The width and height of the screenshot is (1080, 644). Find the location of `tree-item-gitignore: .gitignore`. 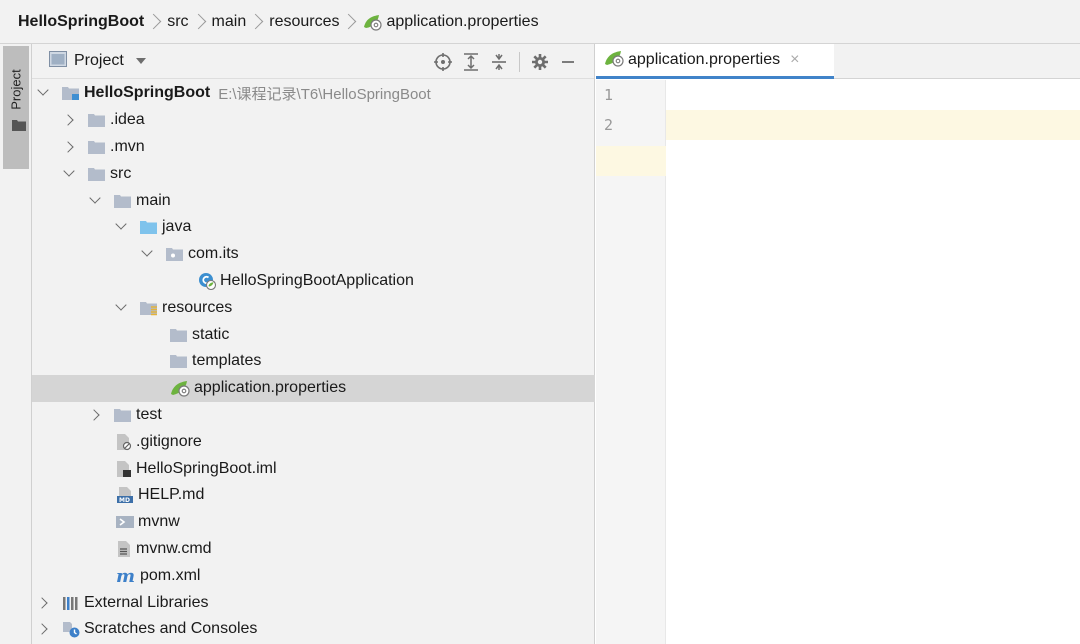

tree-item-gitignore: .gitignore is located at coordinates (313, 441).